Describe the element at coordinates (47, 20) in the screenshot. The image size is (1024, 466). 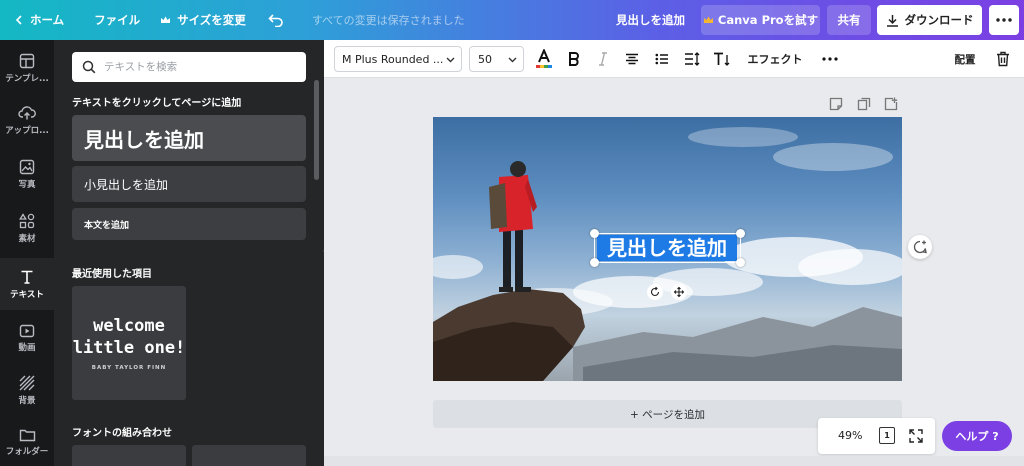
I see `home-label: ホーム` at that location.